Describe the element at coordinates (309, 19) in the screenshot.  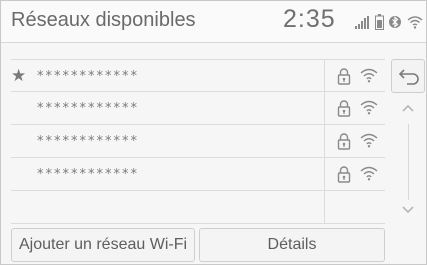
I see `clock: 2:35` at that location.